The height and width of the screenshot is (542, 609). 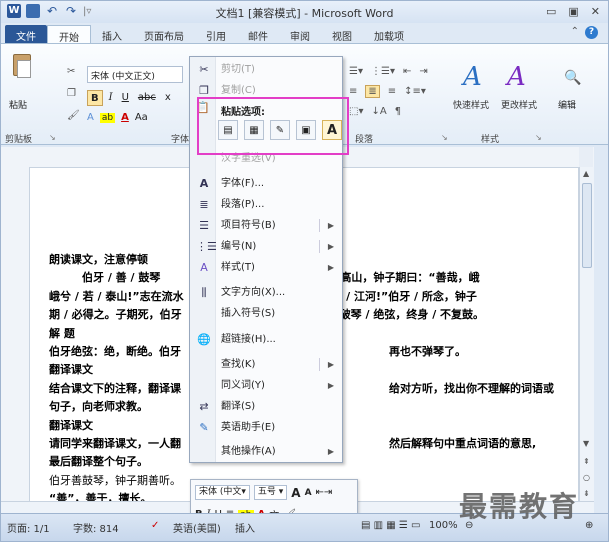 What do you see at coordinates (444, 137) in the screenshot?
I see `paragraph-launcher-icon: ↘` at bounding box center [444, 137].